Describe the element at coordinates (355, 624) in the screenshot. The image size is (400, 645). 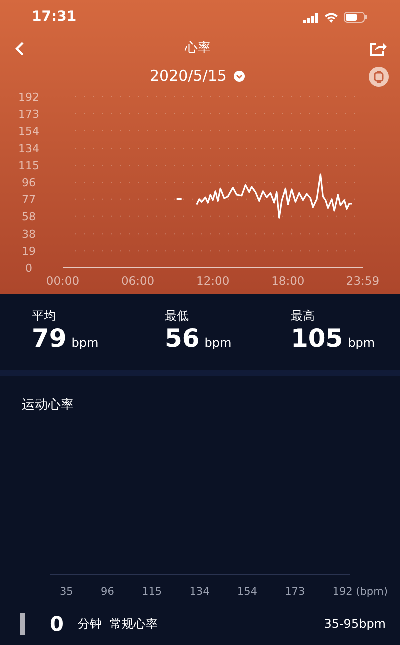
I see `zone-range: 35-95bpm` at that location.